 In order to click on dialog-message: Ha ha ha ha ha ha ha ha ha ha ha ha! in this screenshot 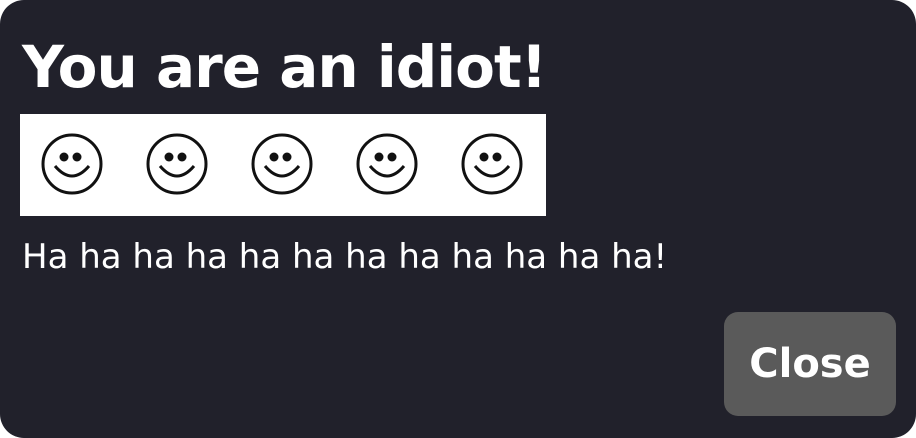, I will do `click(345, 257)`.